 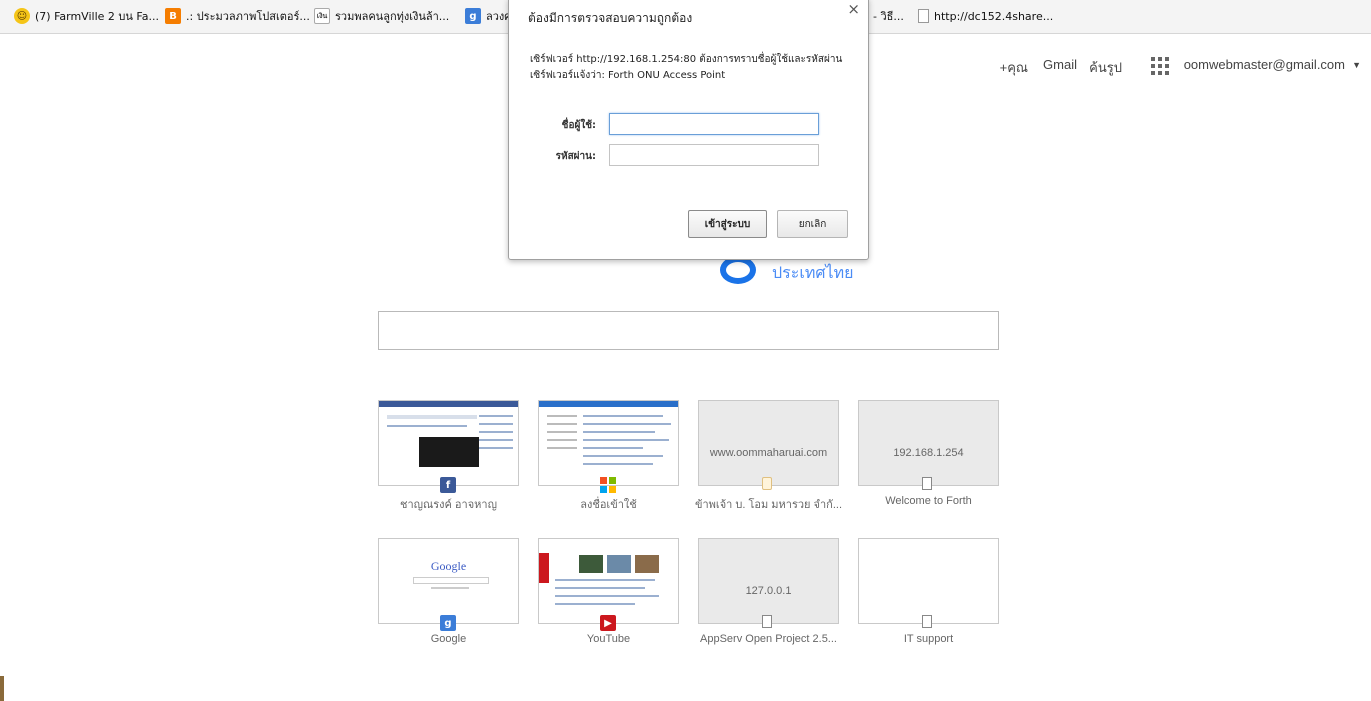 I want to click on account-email: oomwebmaster@gmail.com, so click(x=1264, y=64).